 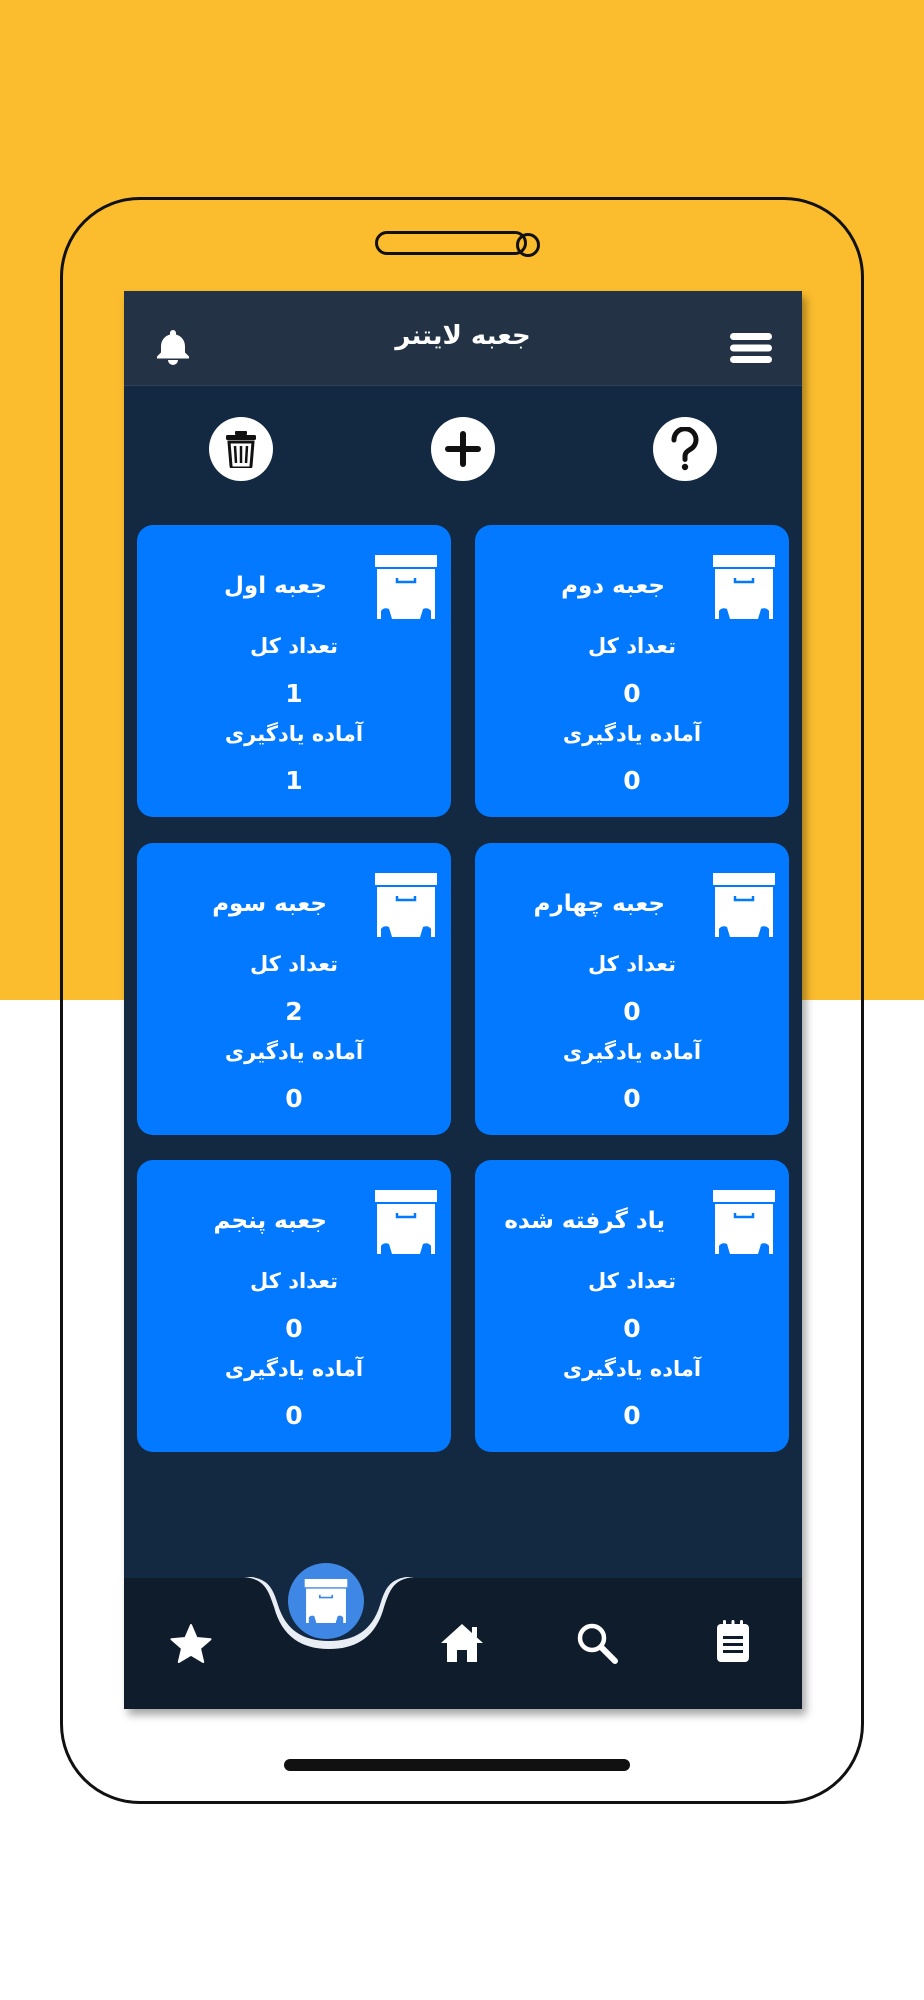 What do you see at coordinates (294, 1306) in the screenshot?
I see `box-card: جعبه پنجم تعداد کل 0 آماده یادگیری 0` at bounding box center [294, 1306].